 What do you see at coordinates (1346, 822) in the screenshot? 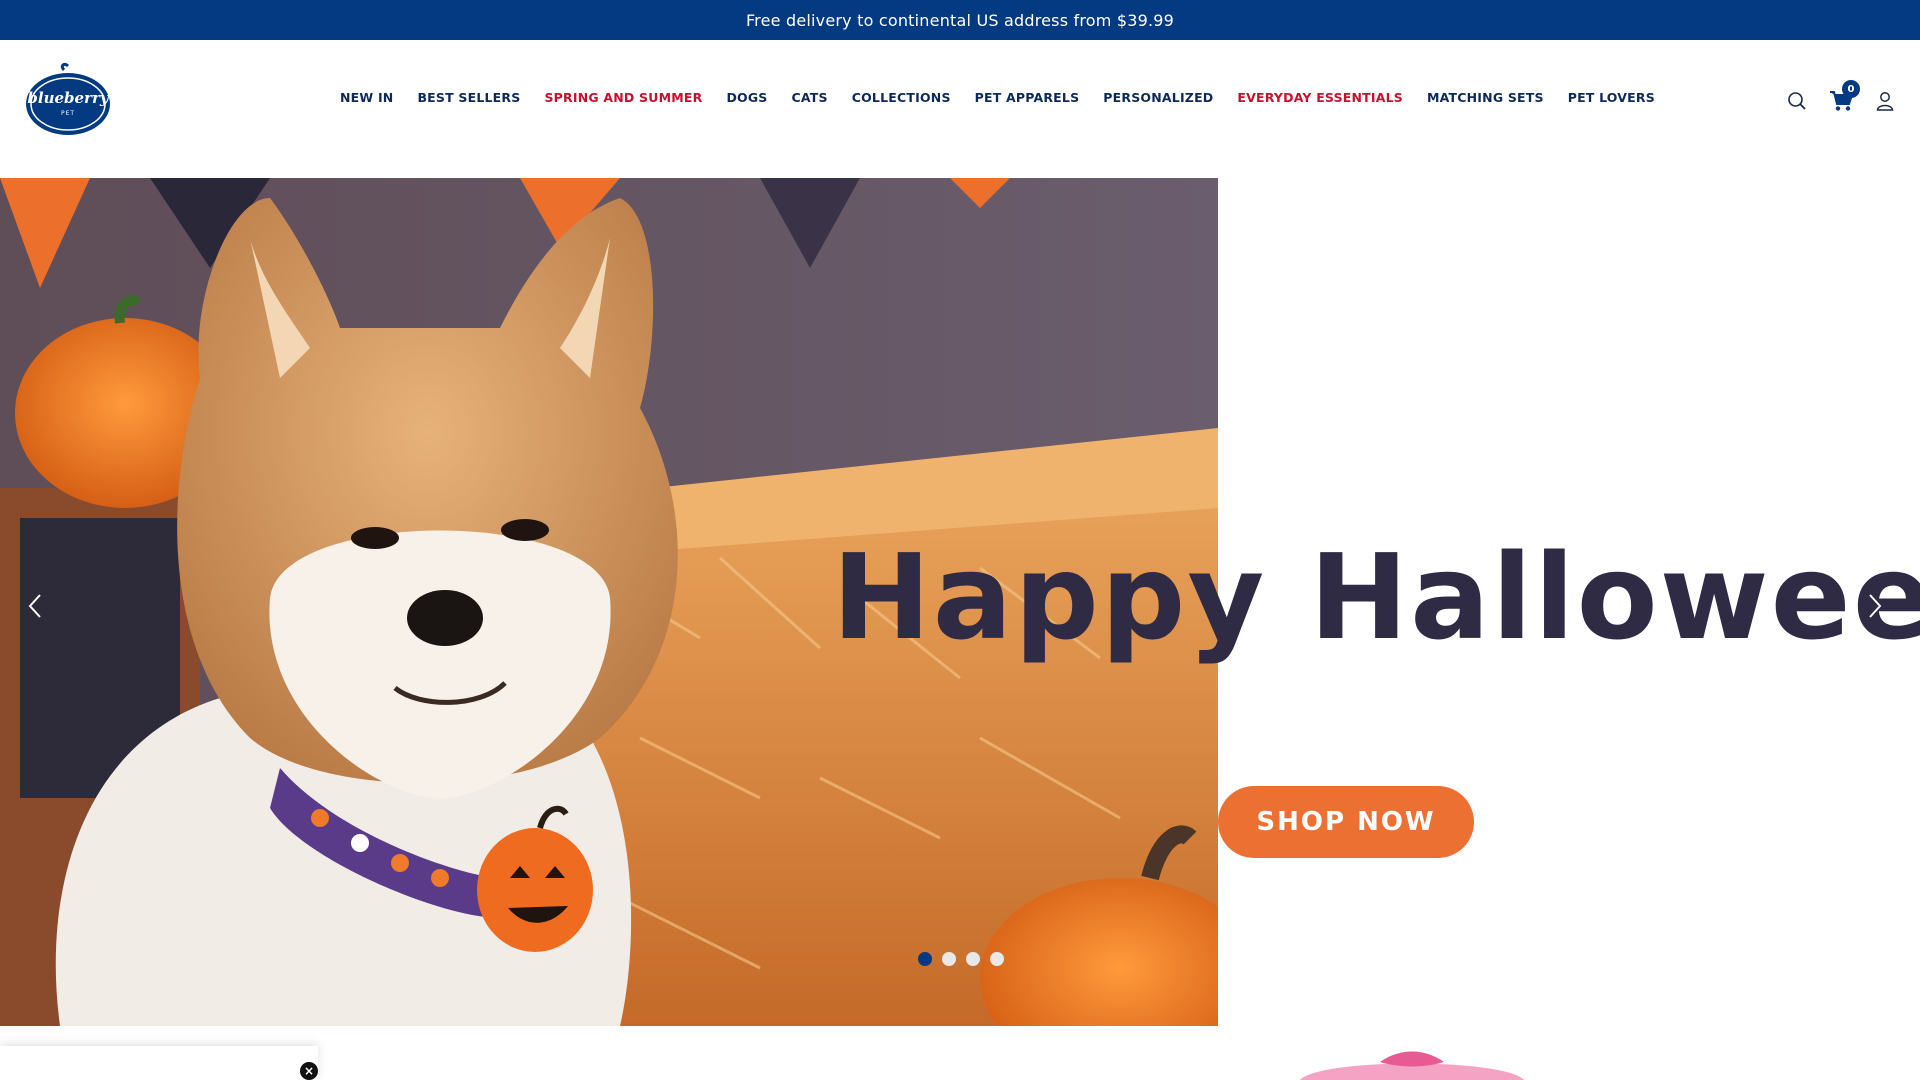
I see `shop-now-button: SHOP NOW` at bounding box center [1346, 822].